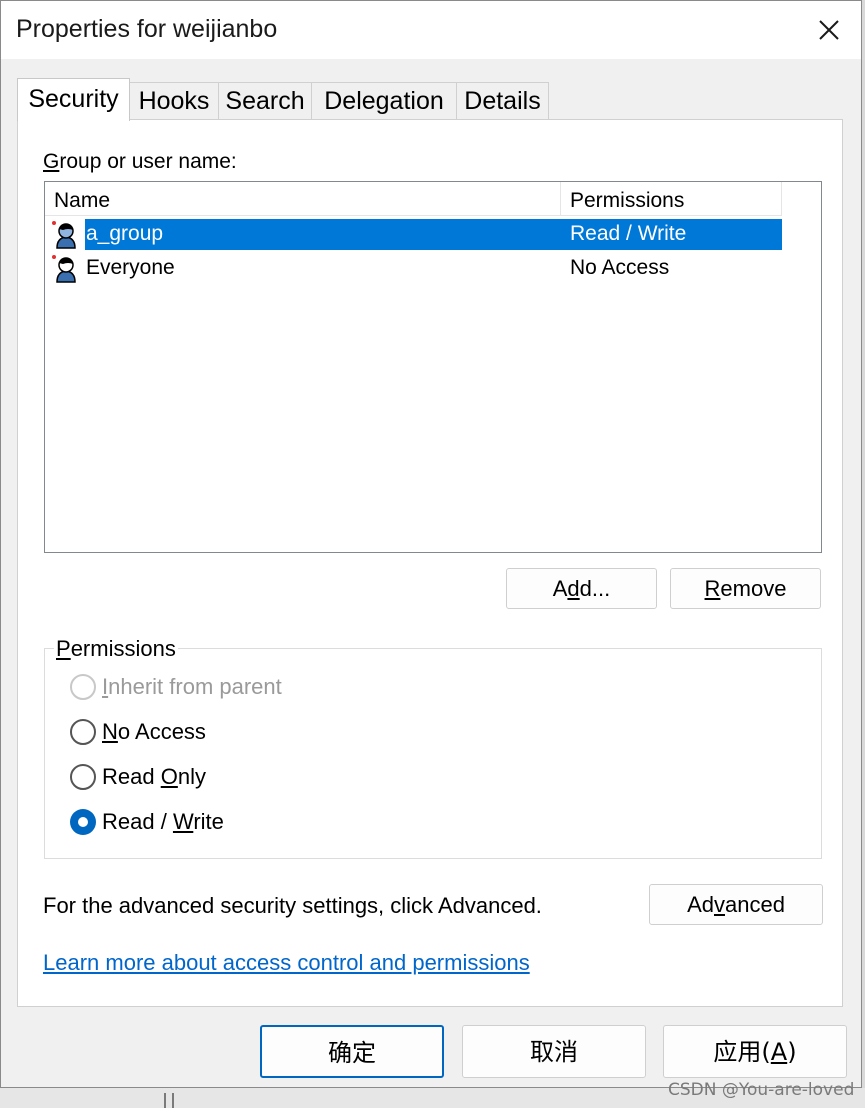 The image size is (865, 1108). I want to click on window-title: Properties for weijianbo, so click(147, 29).